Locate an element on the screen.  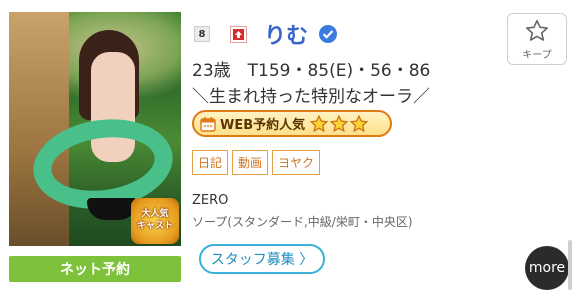
cast-stats: 23歳 T159・85(E)・56・86 is located at coordinates (311, 71).